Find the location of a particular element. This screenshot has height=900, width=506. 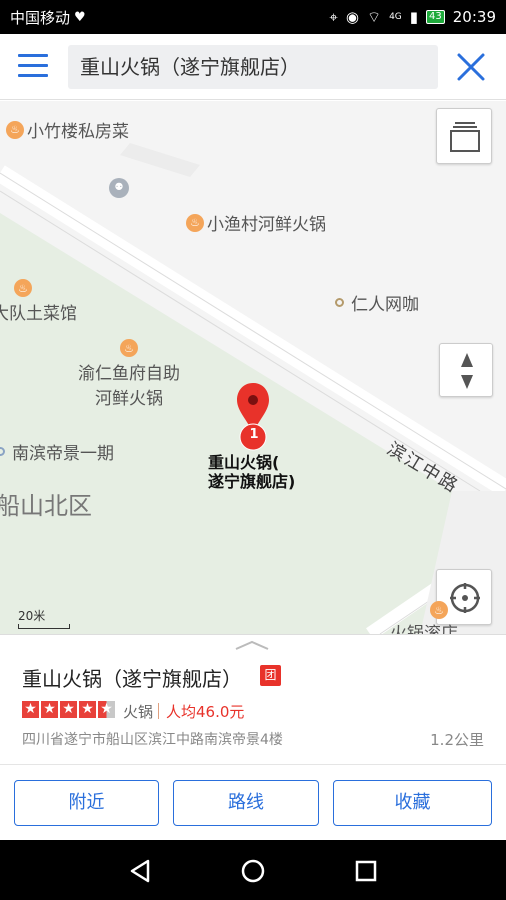

layers-icon is located at coordinates (465, 137).